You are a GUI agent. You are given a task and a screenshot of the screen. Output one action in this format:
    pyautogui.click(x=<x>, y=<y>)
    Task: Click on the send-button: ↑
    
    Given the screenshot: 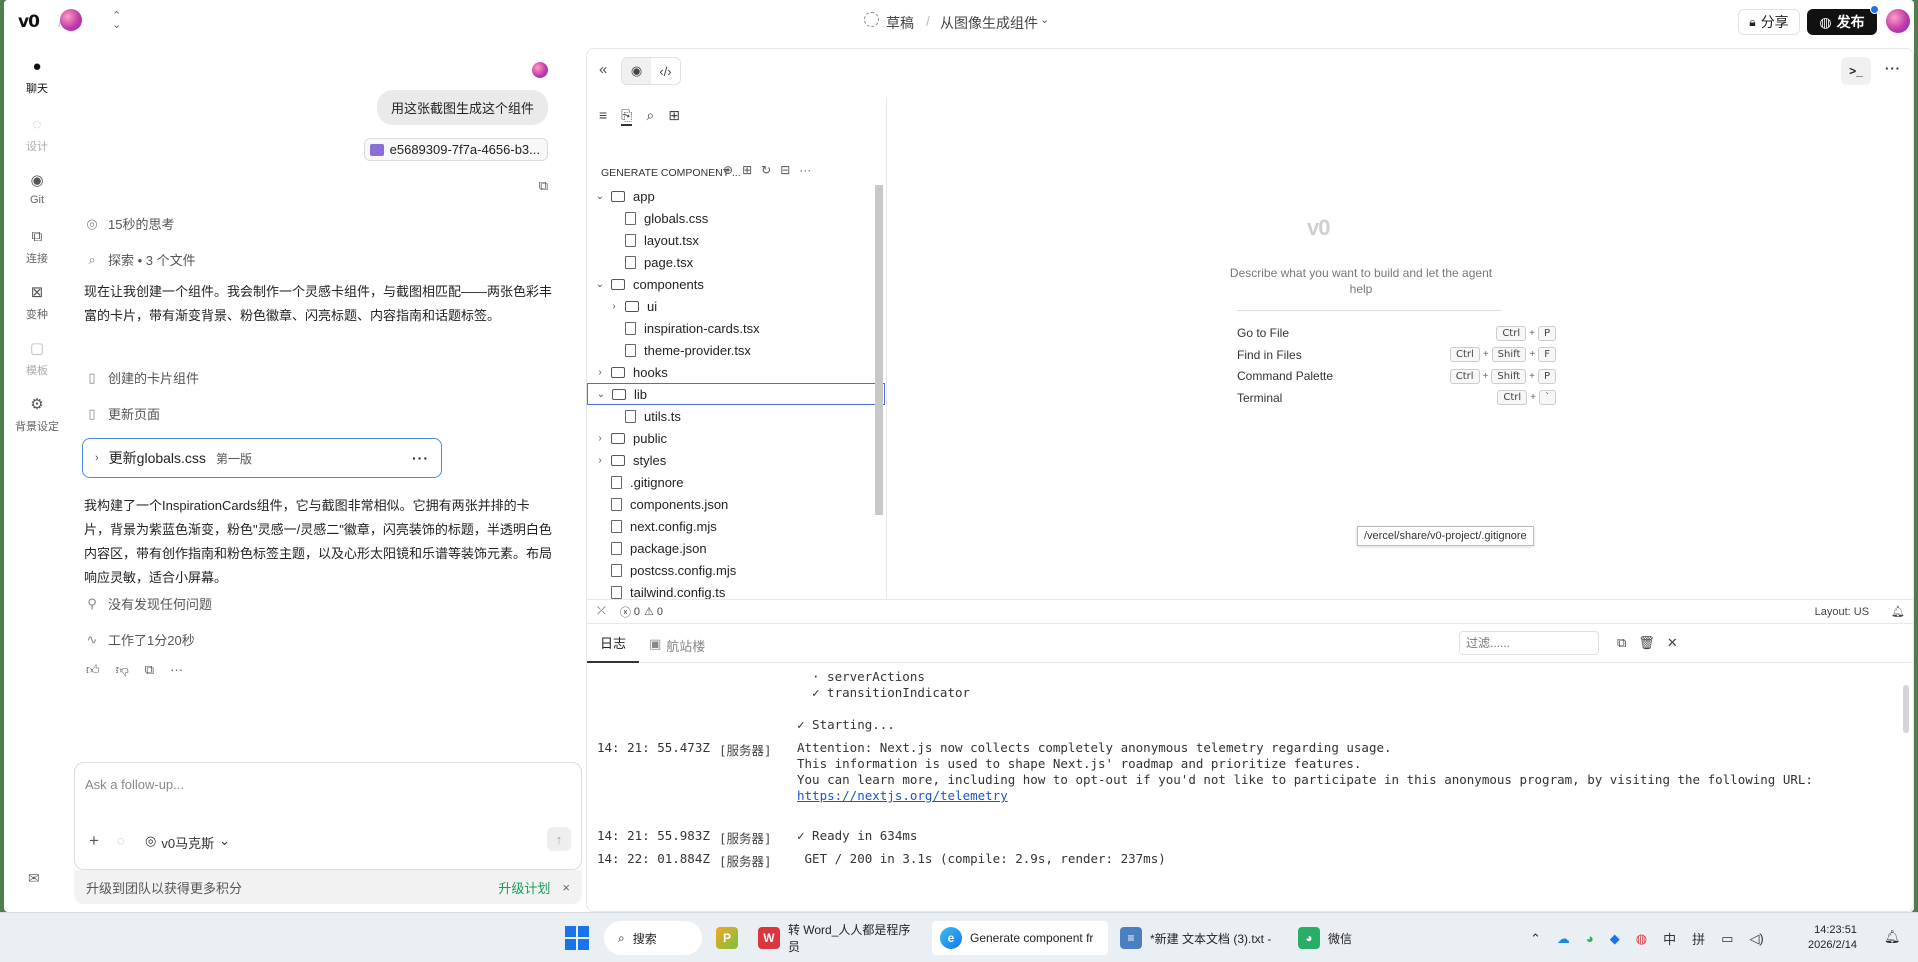 What is the action you would take?
    pyautogui.click(x=559, y=839)
    